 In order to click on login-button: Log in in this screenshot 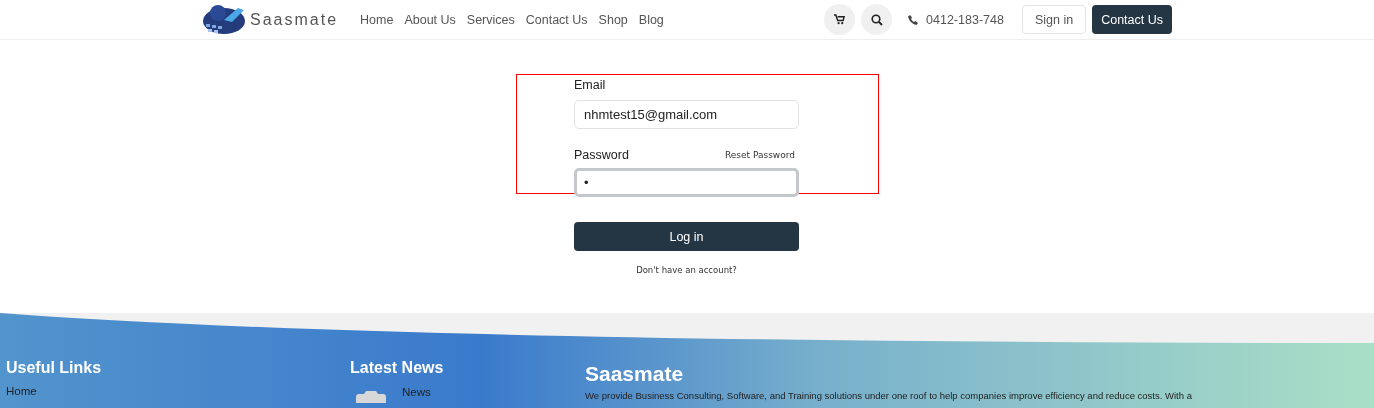, I will do `click(686, 236)`.